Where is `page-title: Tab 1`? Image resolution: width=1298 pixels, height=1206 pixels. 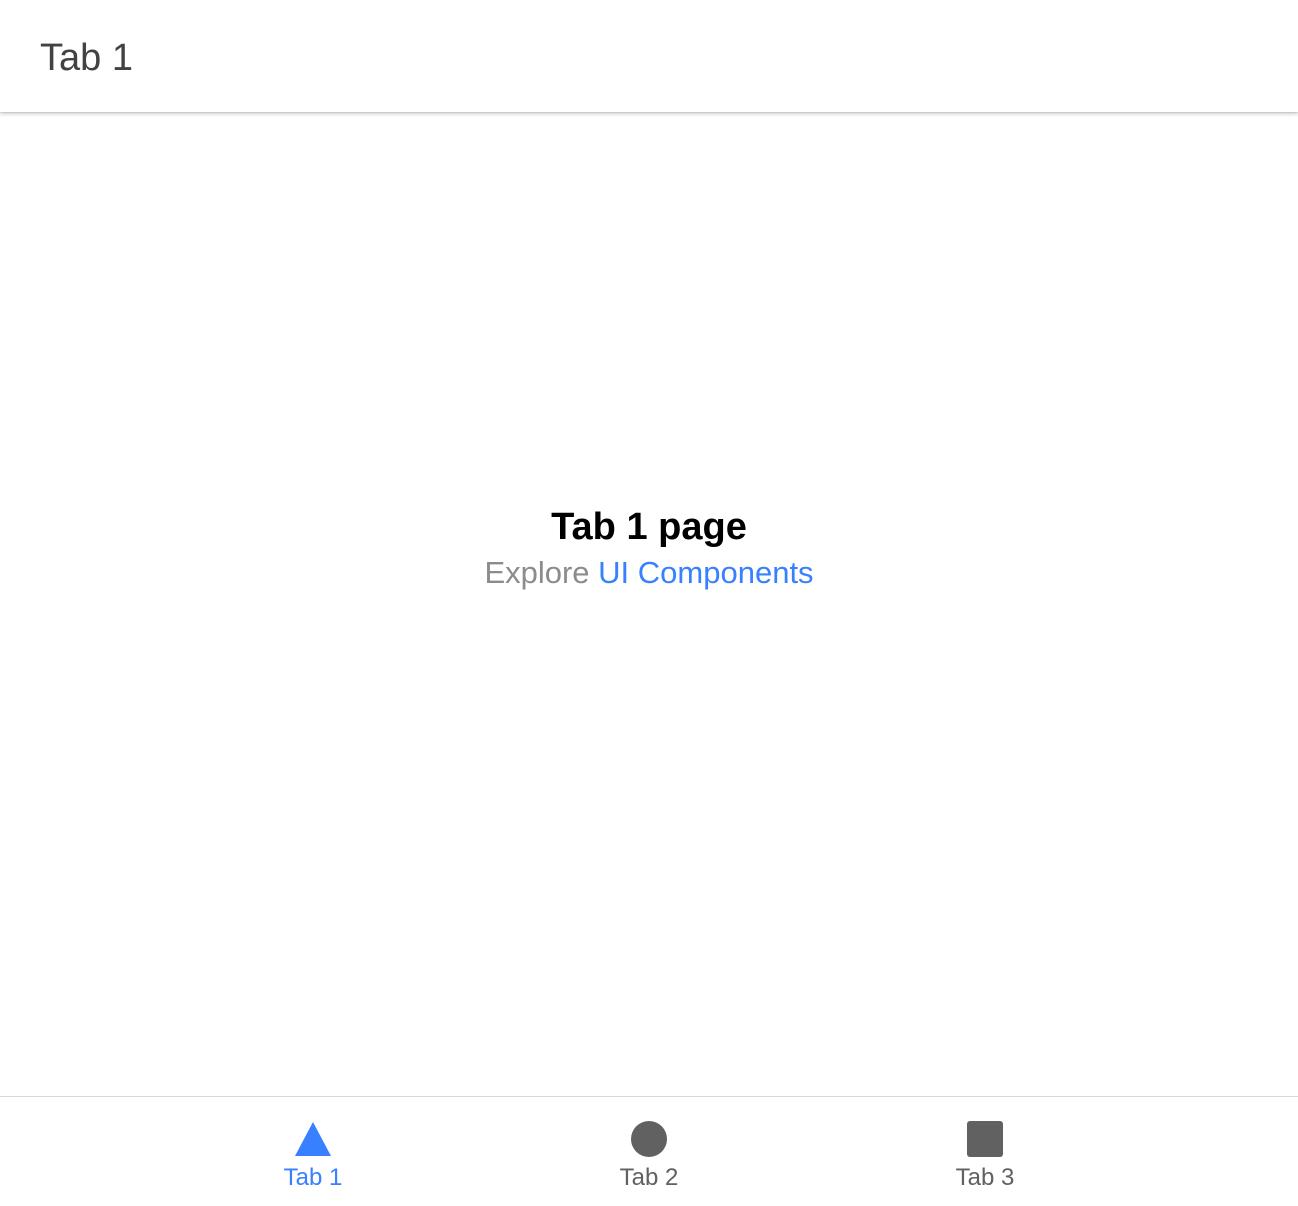 page-title: Tab 1 is located at coordinates (86, 58).